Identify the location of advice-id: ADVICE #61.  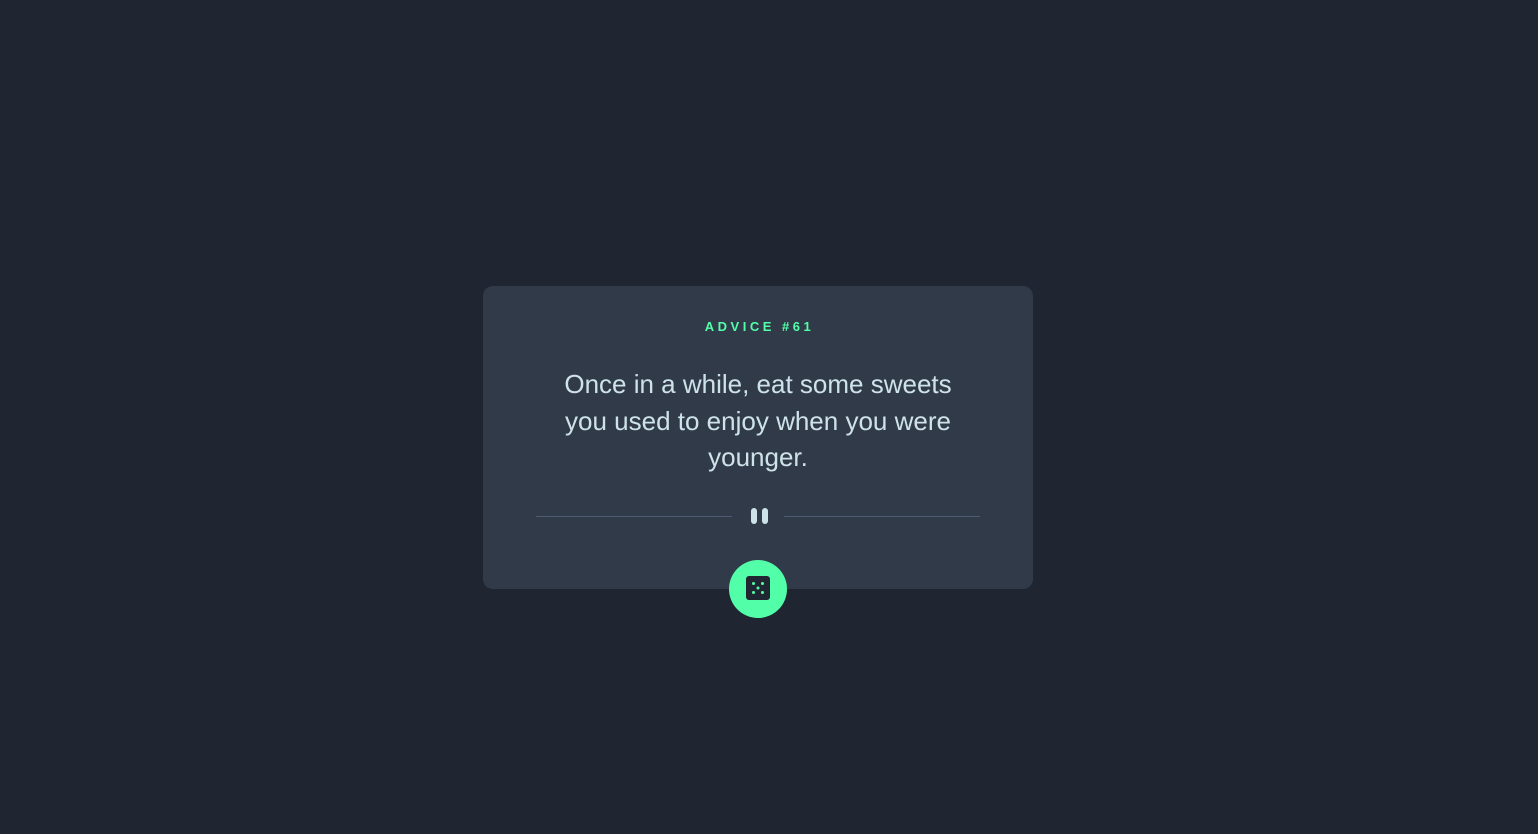
(759, 326).